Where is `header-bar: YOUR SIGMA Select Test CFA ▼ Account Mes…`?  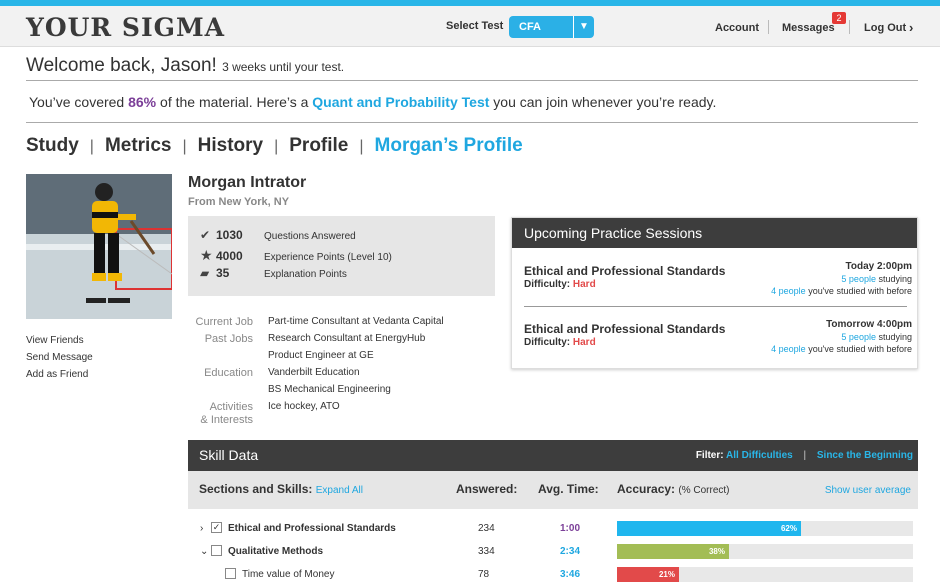
header-bar: YOUR SIGMA Select Test CFA ▼ Account Mes… is located at coordinates (470, 26).